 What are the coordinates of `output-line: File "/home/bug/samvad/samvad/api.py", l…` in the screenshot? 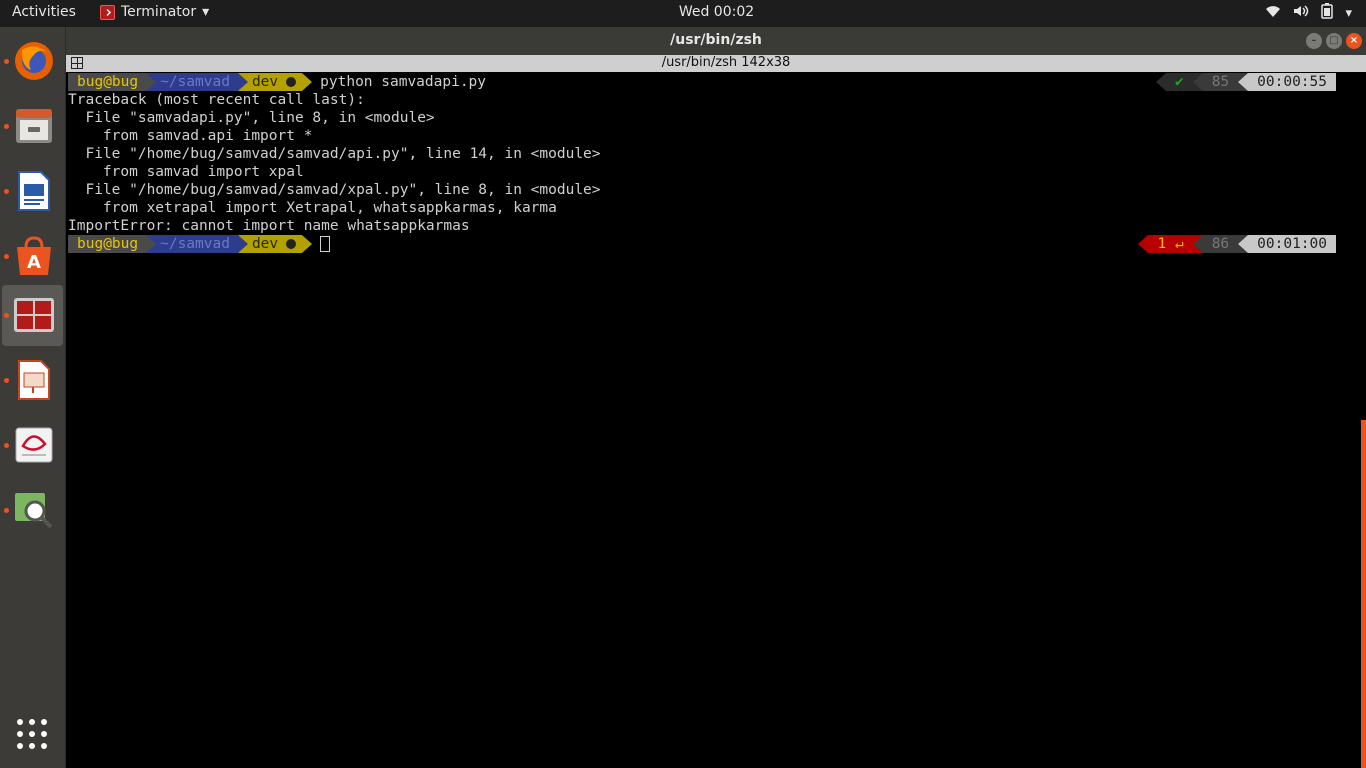 It's located at (334, 154).